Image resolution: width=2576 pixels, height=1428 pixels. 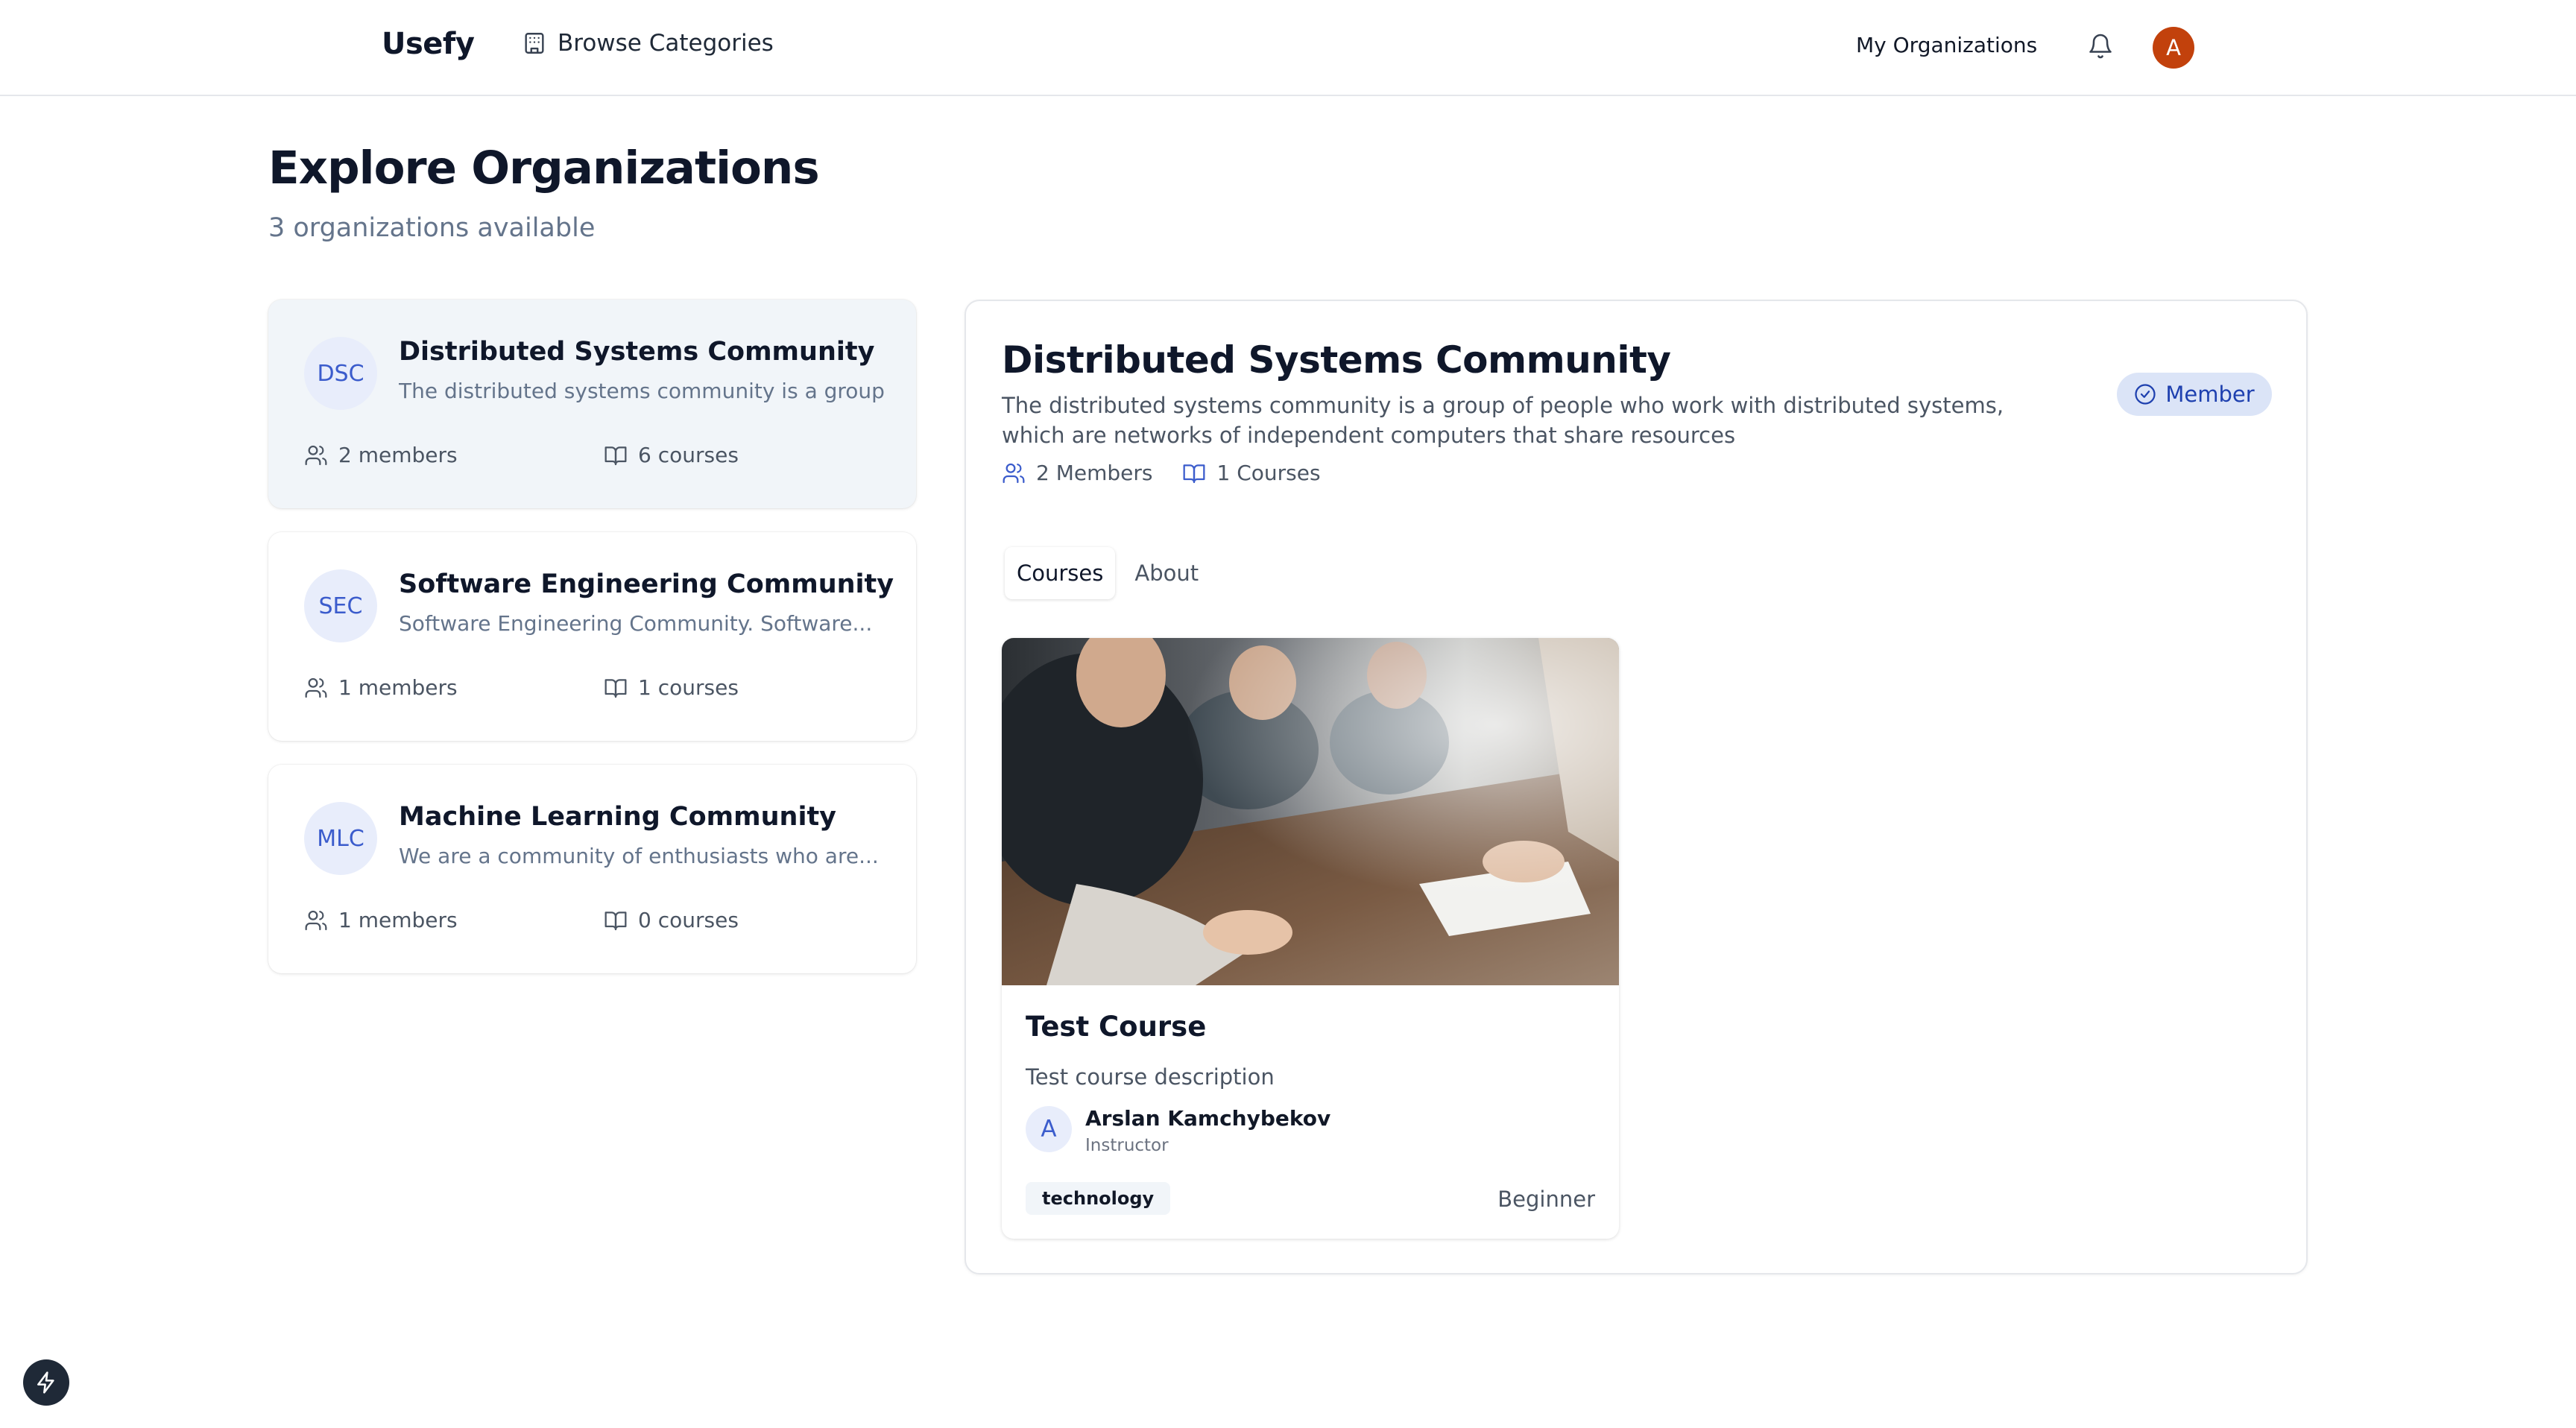 What do you see at coordinates (398, 455) in the screenshot?
I see `org-members-label: 2 members` at bounding box center [398, 455].